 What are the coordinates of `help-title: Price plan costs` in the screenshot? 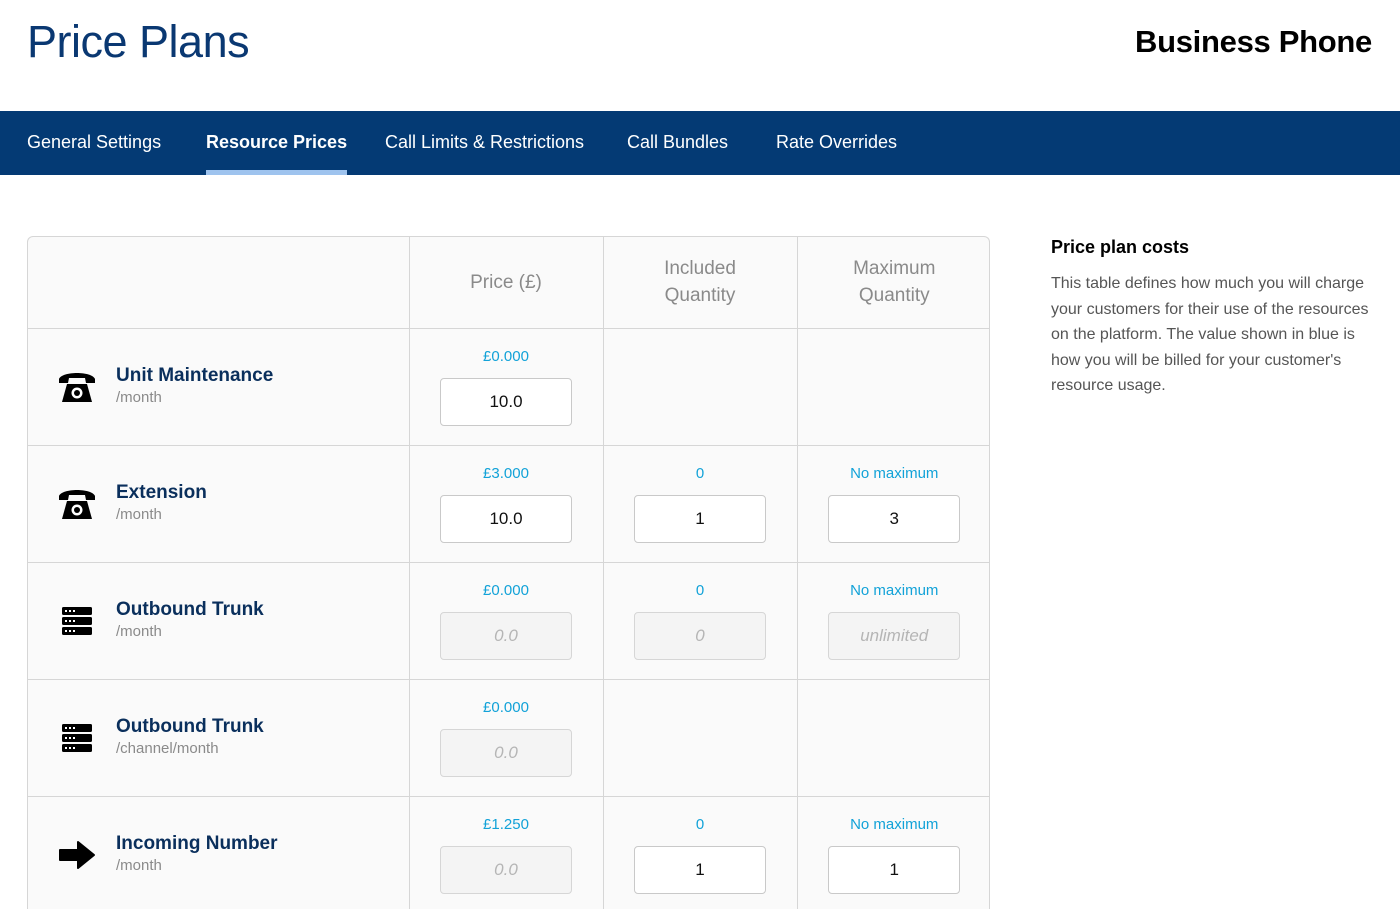 It's located at (1120, 247).